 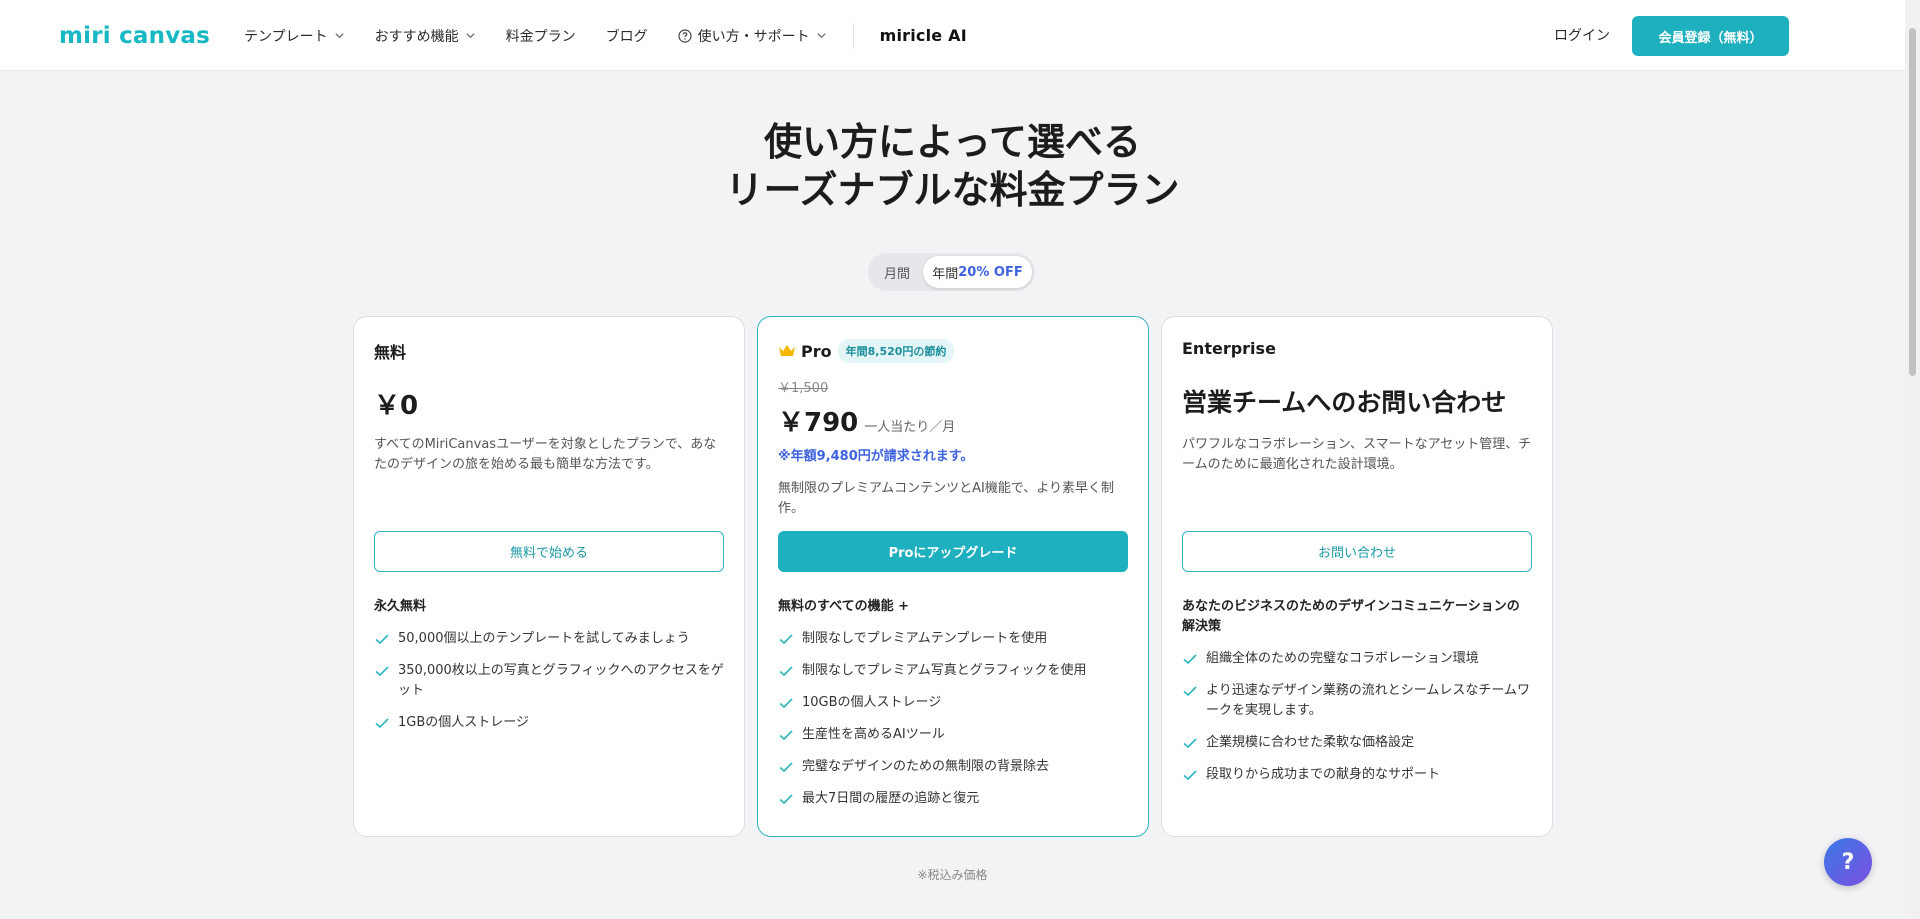 I want to click on feature-text: 10GBの個人ストレージ, so click(x=872, y=702).